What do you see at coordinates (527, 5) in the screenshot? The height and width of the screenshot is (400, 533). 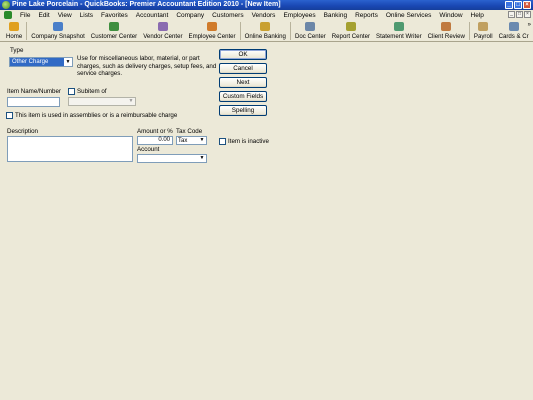 I see `close-icon: ×` at bounding box center [527, 5].